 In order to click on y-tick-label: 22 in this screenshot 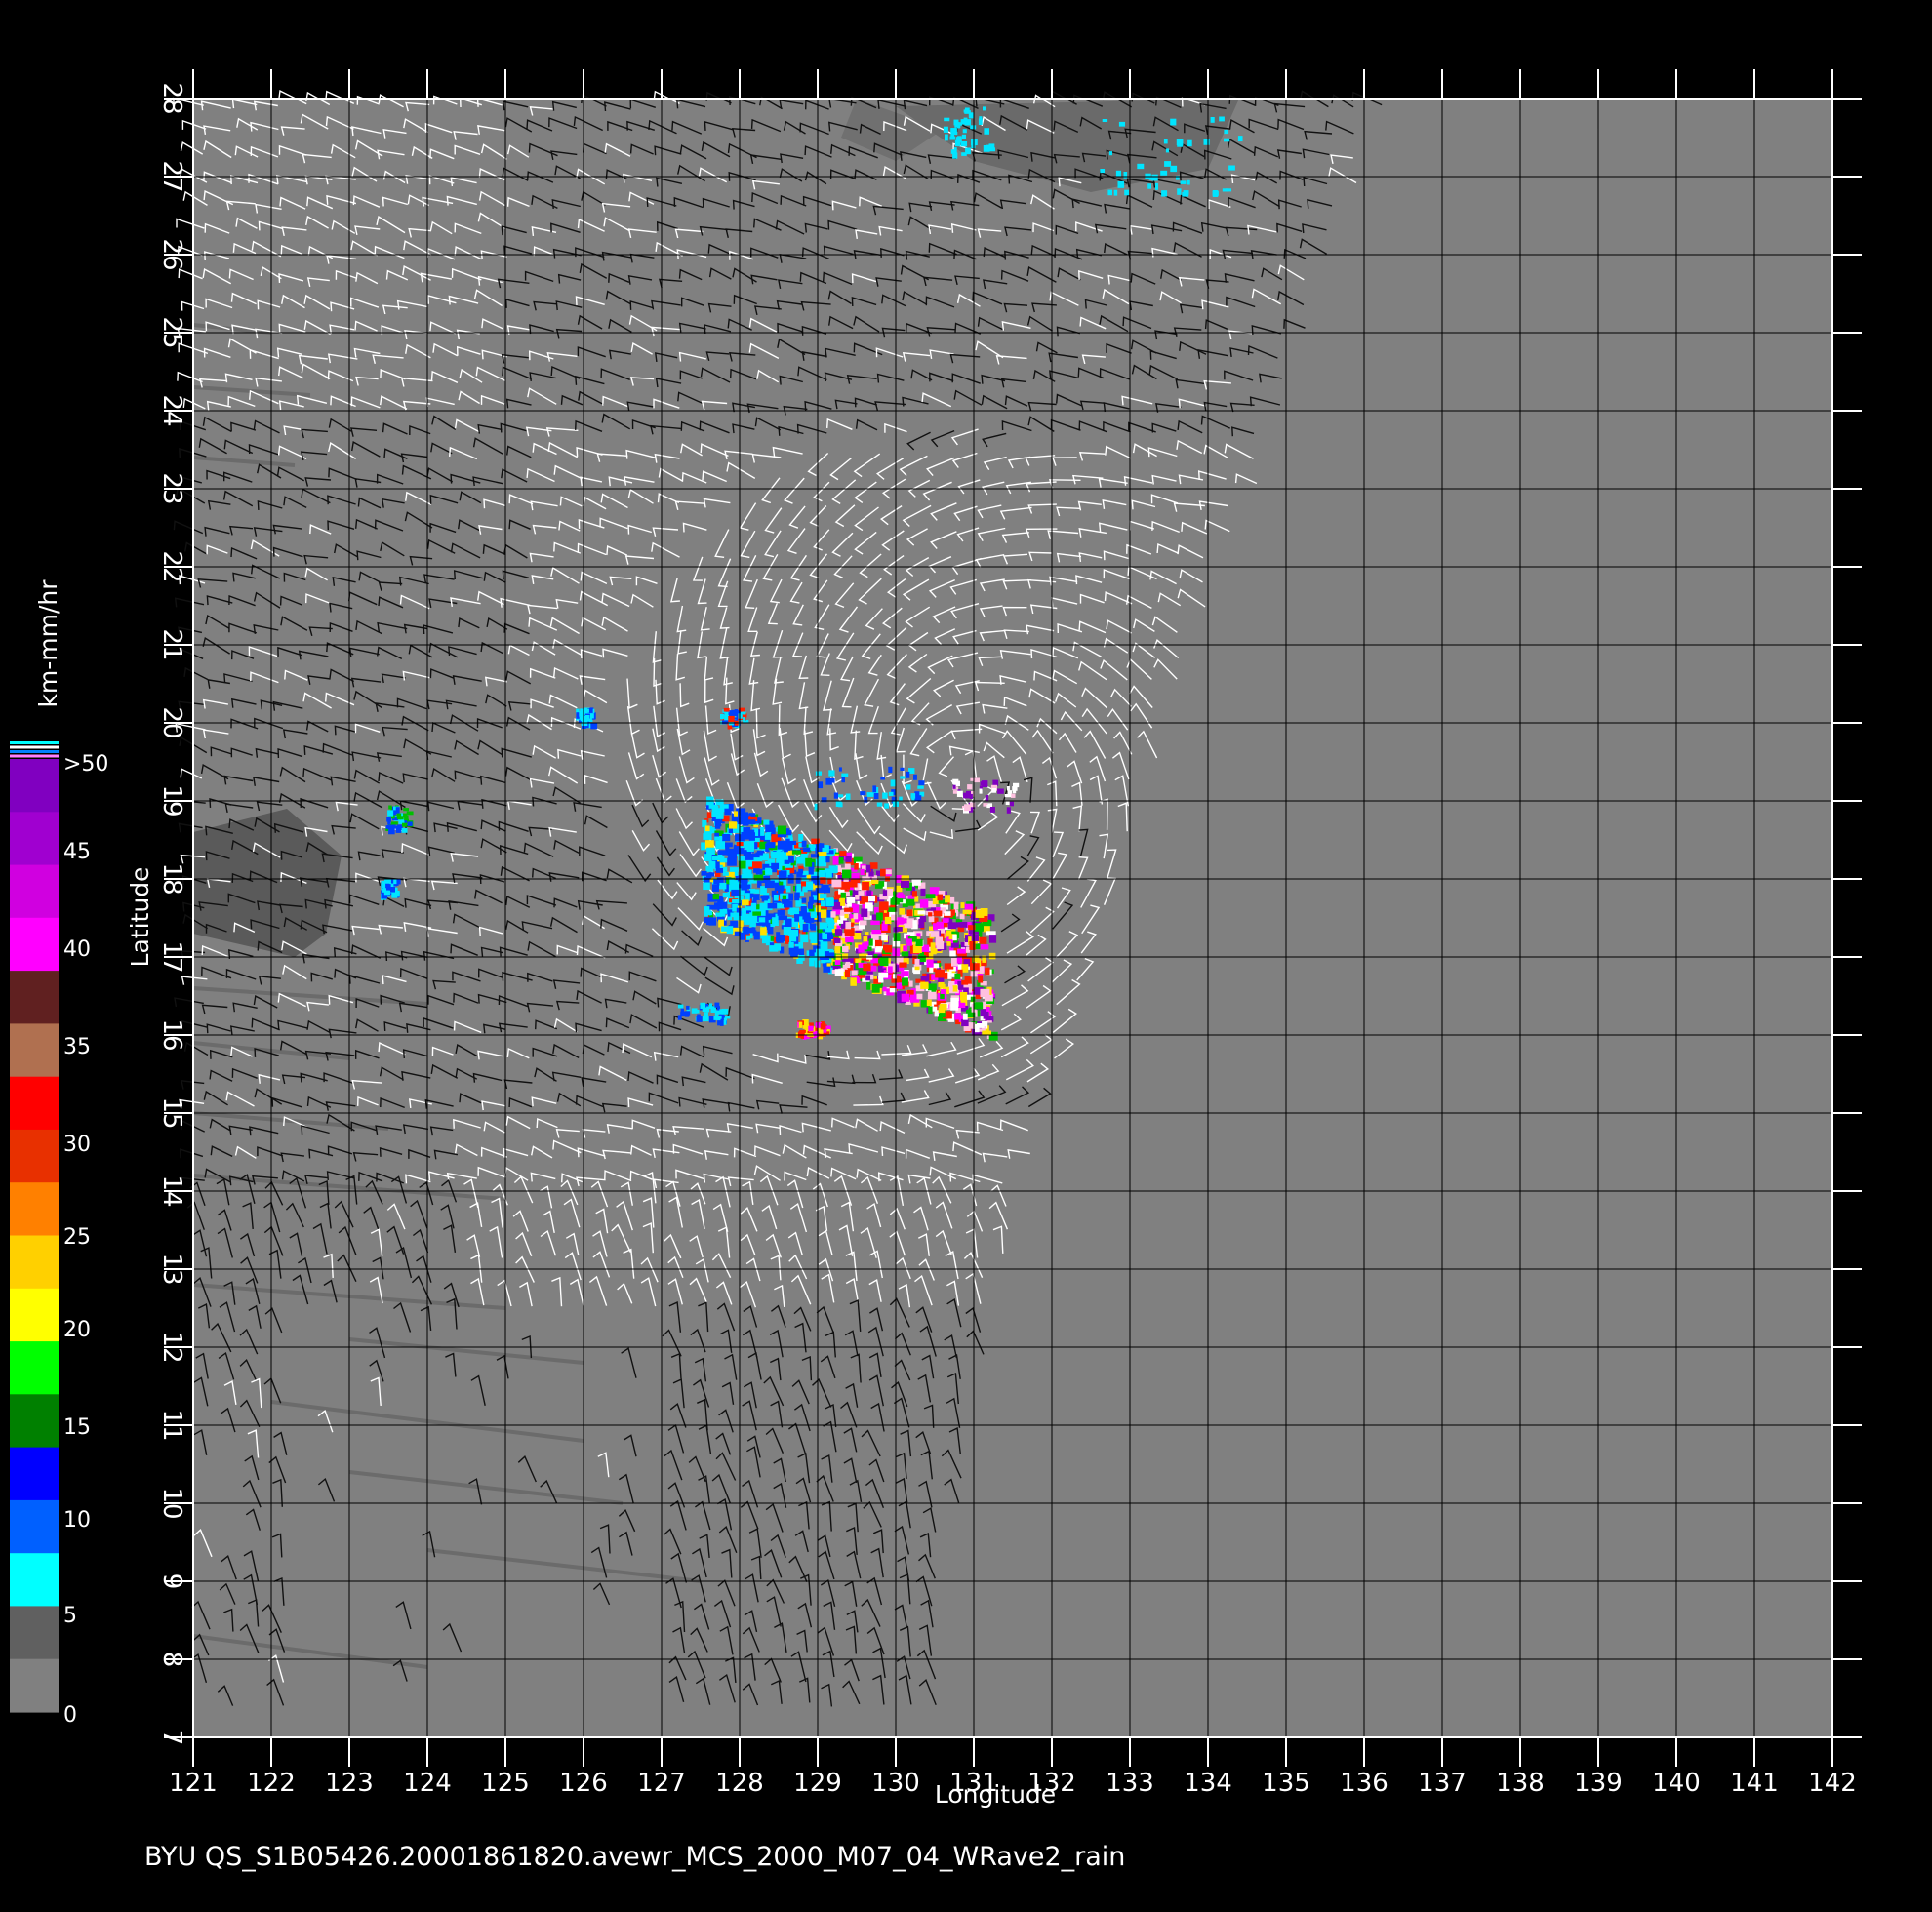, I will do `click(171, 566)`.